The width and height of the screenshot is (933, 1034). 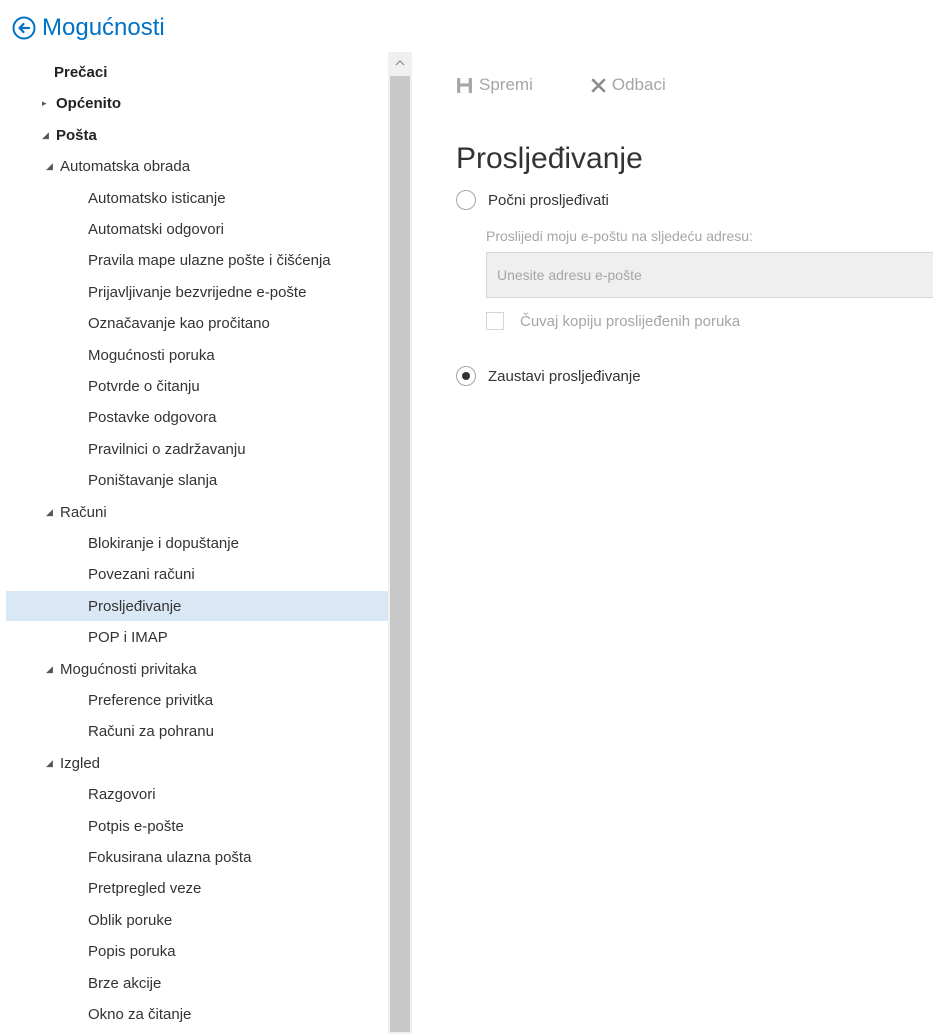 I want to click on sidebar-item: ◢ Izgled, so click(x=197, y=763).